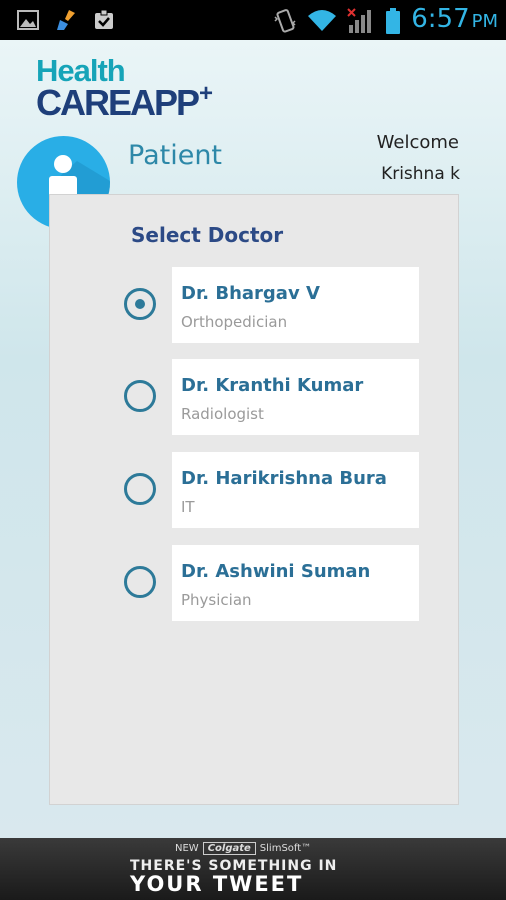 The image size is (506, 900). Describe the element at coordinates (234, 322) in the screenshot. I see `doctor-specialty: Orthopedician` at that location.